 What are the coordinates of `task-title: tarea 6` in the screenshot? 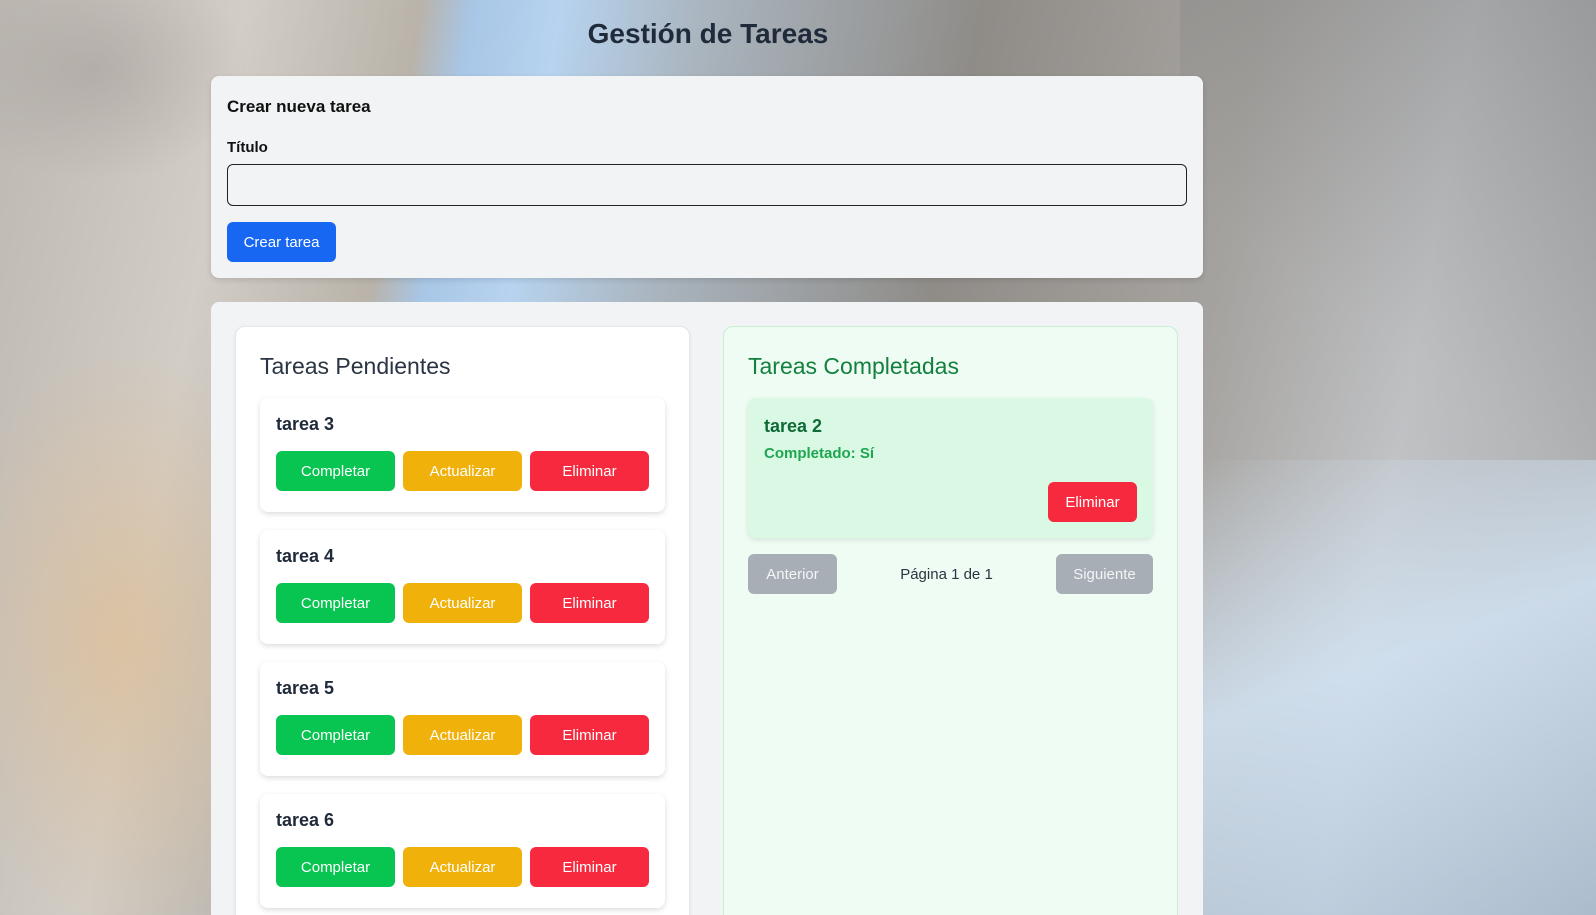 It's located at (305, 820).